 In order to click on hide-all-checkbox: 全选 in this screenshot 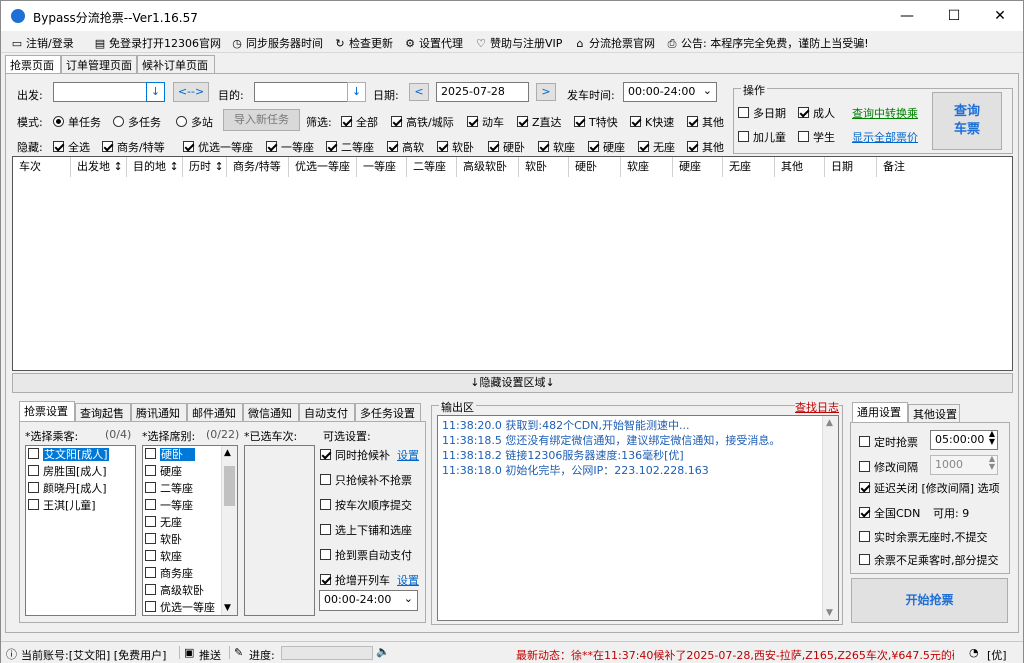, I will do `click(71, 147)`.